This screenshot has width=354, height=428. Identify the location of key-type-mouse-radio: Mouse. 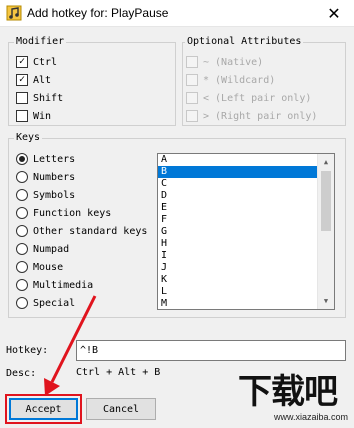
(39, 267).